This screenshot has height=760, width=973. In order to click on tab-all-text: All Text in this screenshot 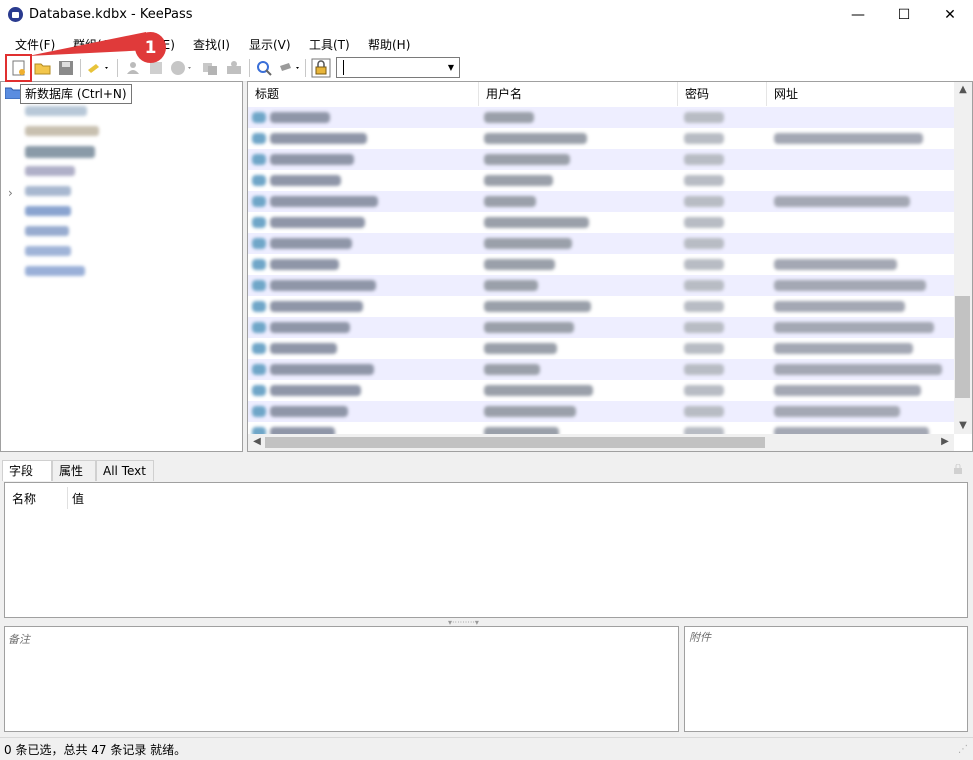, I will do `click(125, 470)`.